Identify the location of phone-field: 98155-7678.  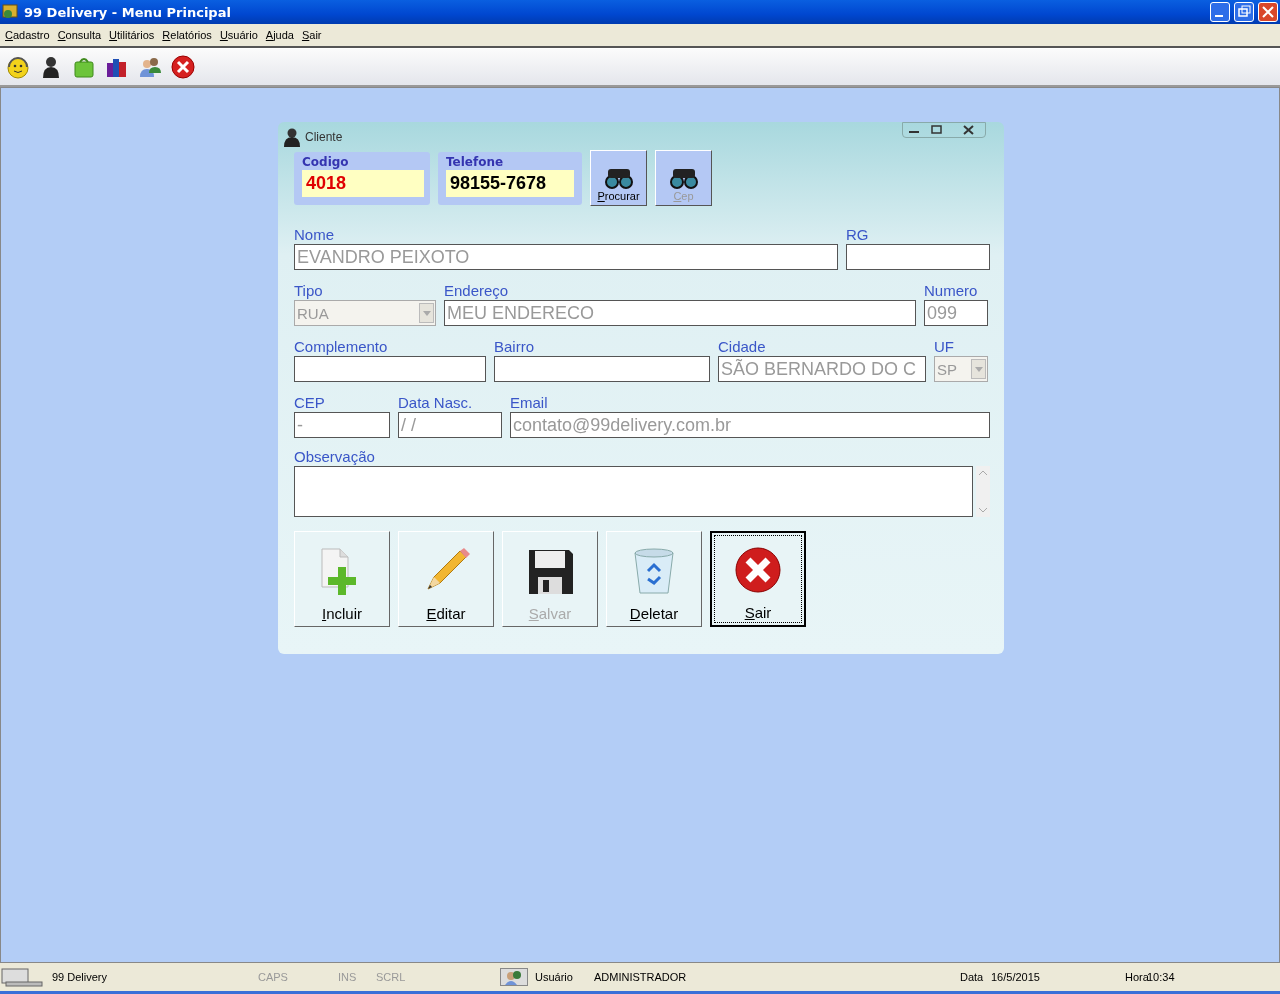
(510, 183).